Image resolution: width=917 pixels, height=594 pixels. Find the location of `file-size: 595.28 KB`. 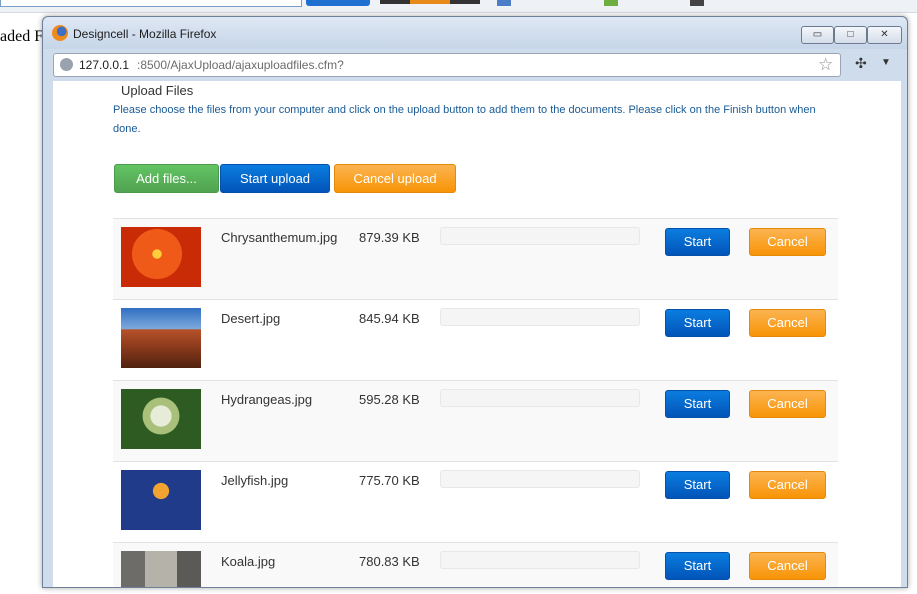

file-size: 595.28 KB is located at coordinates (389, 399).